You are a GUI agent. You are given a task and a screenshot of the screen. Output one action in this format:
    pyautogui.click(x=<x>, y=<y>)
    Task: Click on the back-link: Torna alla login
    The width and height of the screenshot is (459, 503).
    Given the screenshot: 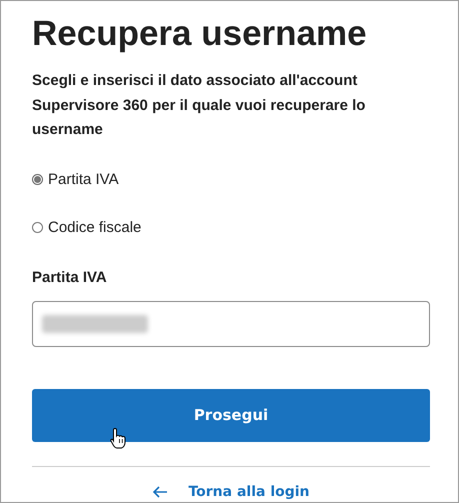 What is the action you would take?
    pyautogui.click(x=231, y=492)
    